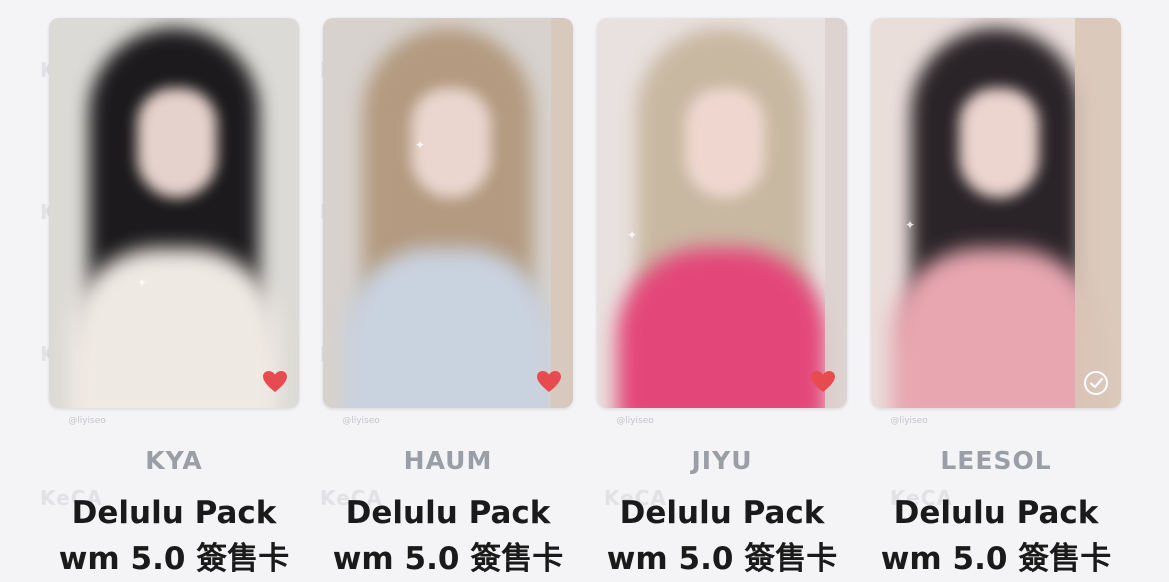 The height and width of the screenshot is (582, 1169). What do you see at coordinates (448, 460) in the screenshot?
I see `member-name: HAUM` at bounding box center [448, 460].